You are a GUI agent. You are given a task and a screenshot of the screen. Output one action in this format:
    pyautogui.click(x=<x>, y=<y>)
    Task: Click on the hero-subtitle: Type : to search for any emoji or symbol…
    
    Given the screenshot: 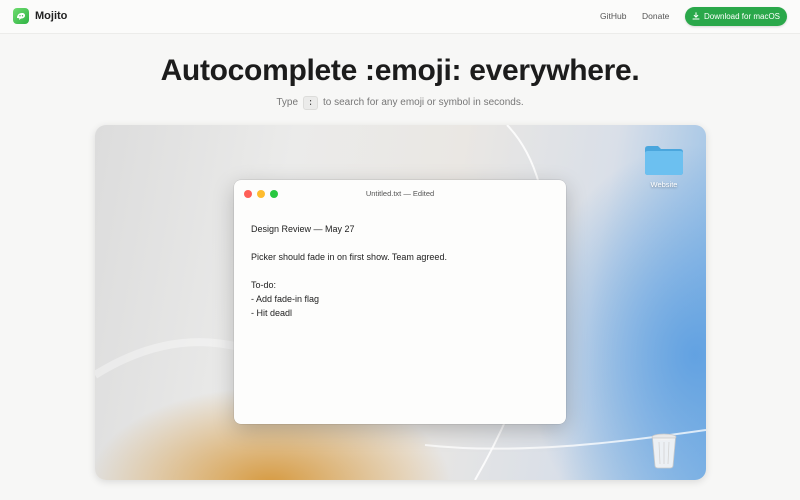 What is the action you would take?
    pyautogui.click(x=400, y=103)
    